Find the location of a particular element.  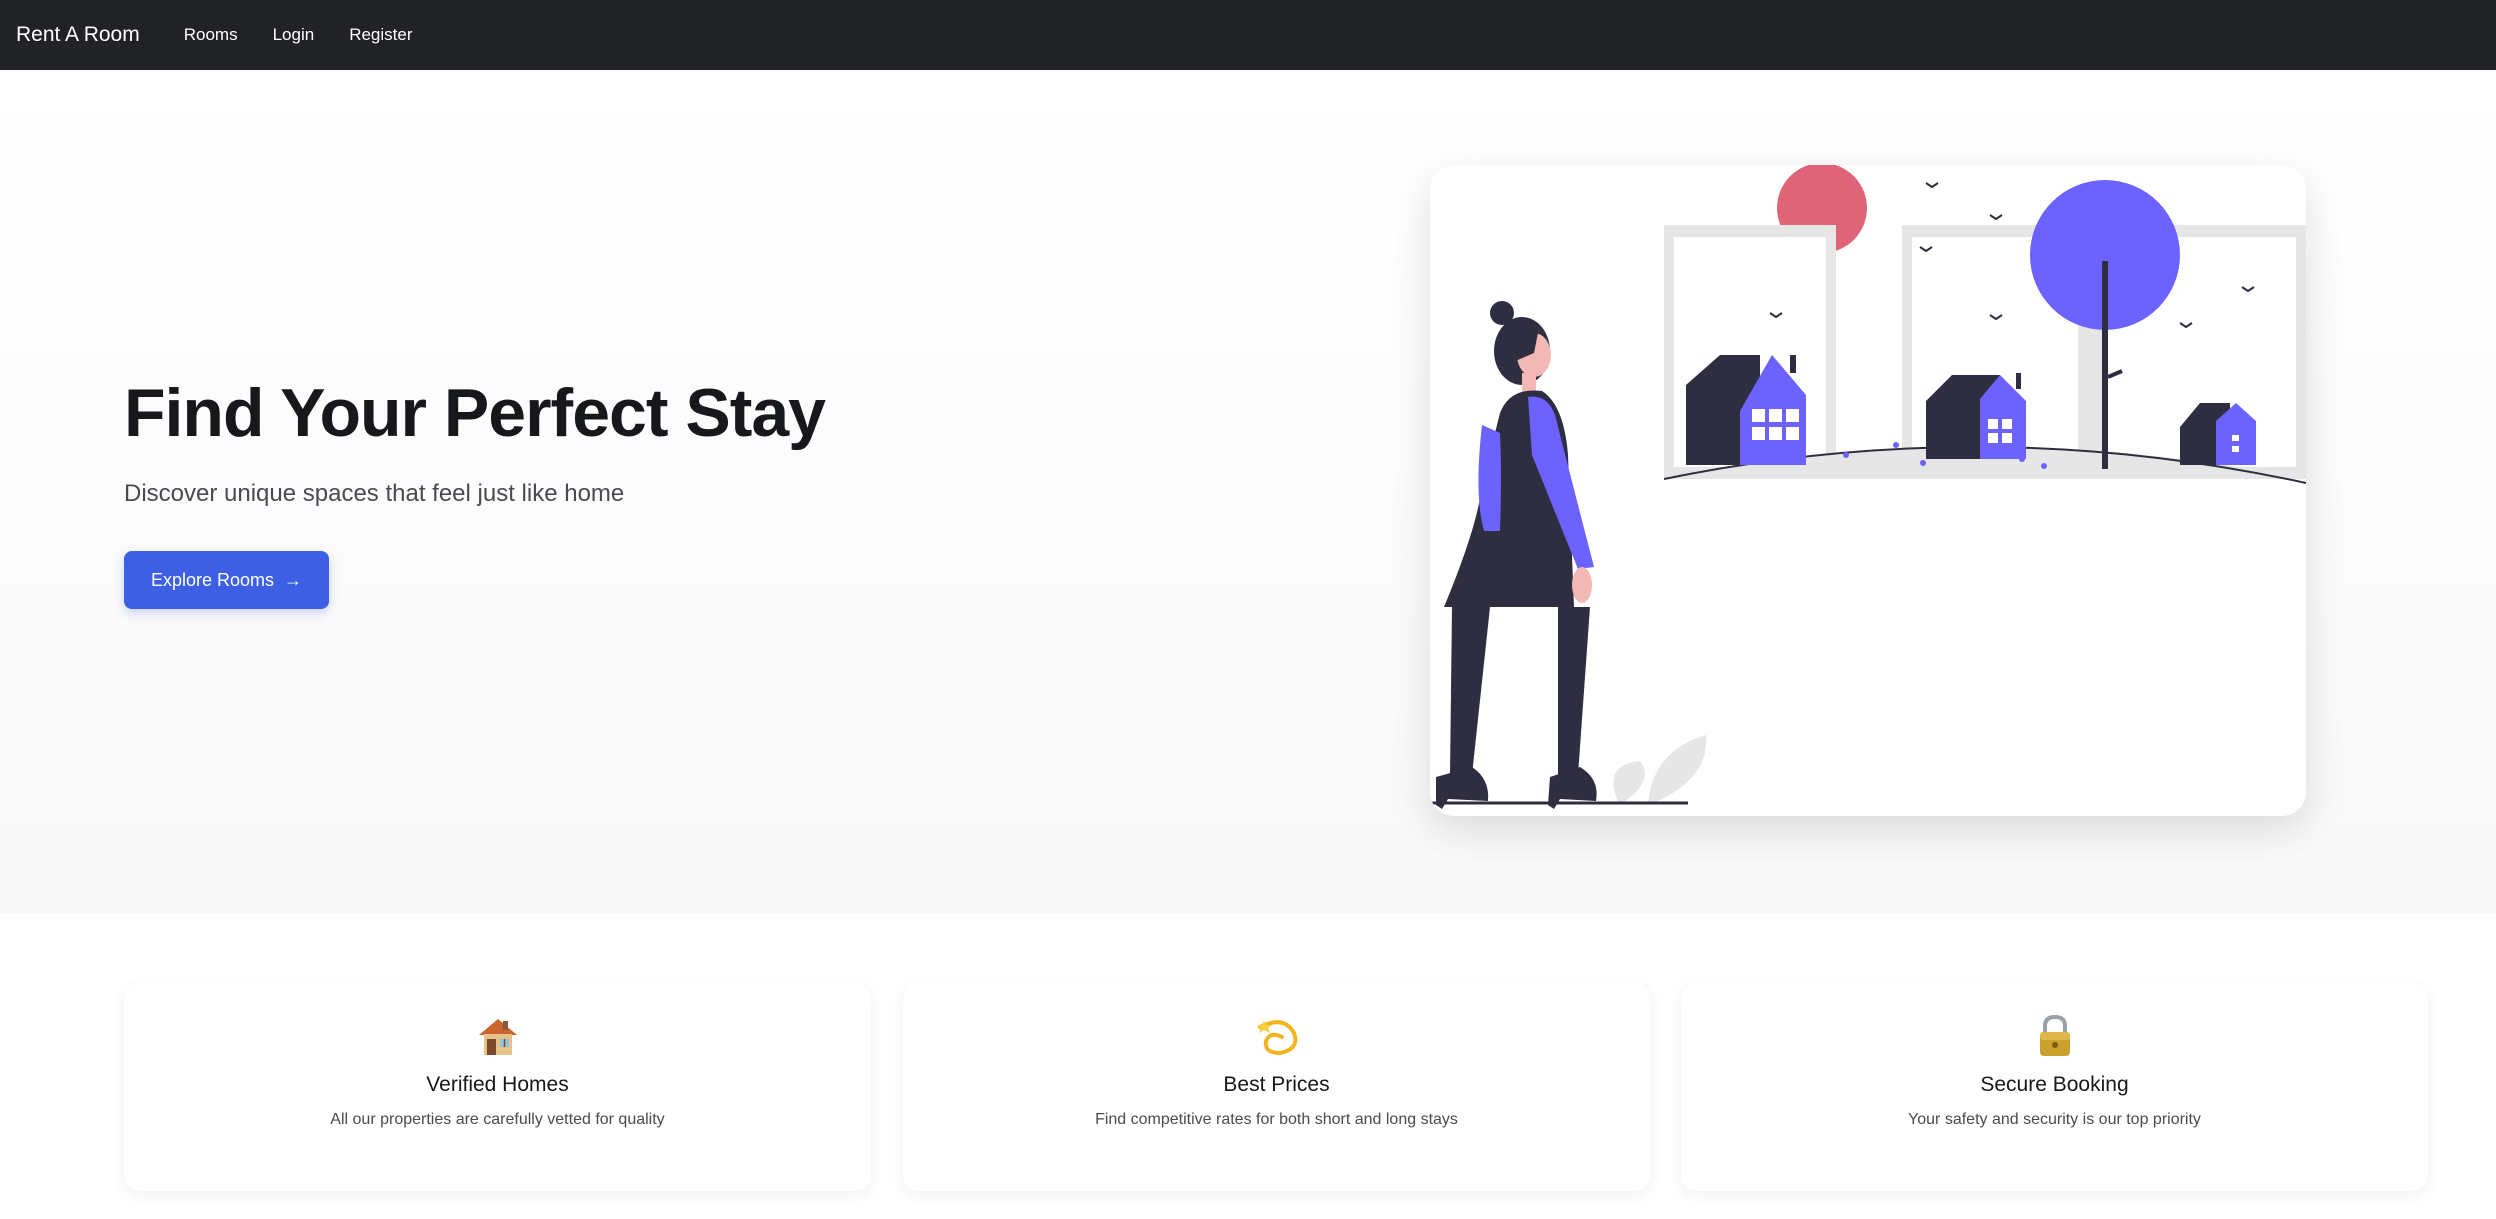

explore-rooms-button: Explore Rooms → is located at coordinates (226, 580).